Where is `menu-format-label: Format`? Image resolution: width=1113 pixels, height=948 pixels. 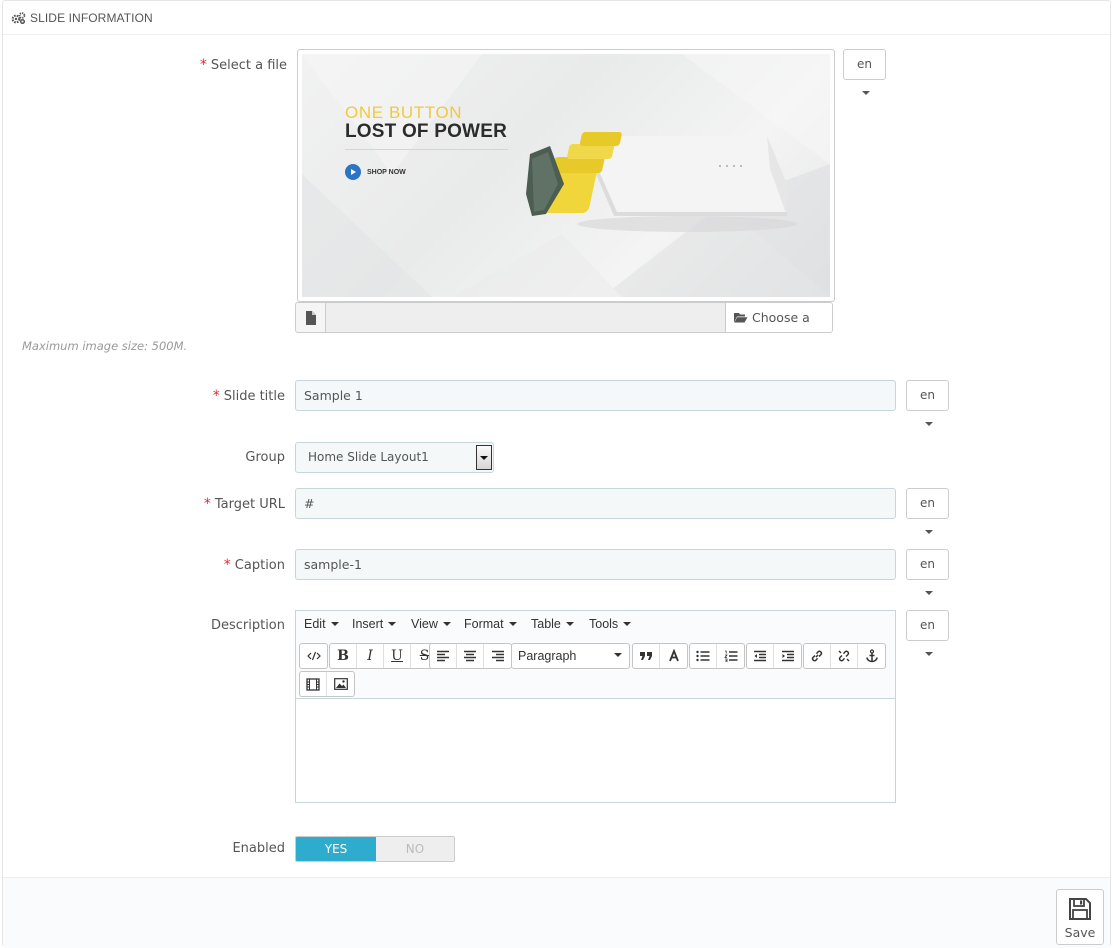 menu-format-label: Format is located at coordinates (484, 624).